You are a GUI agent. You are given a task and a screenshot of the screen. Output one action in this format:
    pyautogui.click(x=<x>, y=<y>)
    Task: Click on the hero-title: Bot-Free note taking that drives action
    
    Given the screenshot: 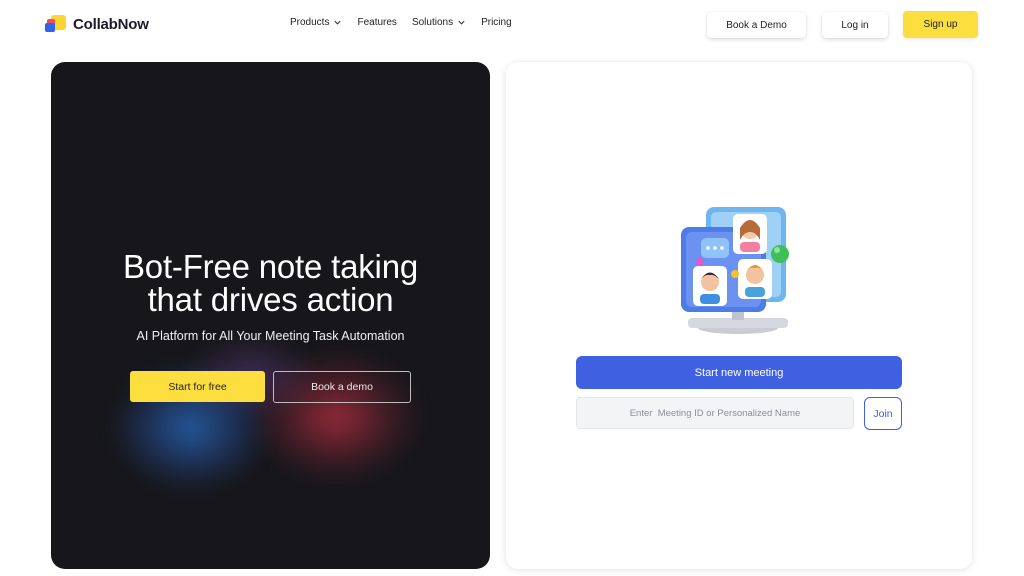 What is the action you would take?
    pyautogui.click(x=270, y=283)
    